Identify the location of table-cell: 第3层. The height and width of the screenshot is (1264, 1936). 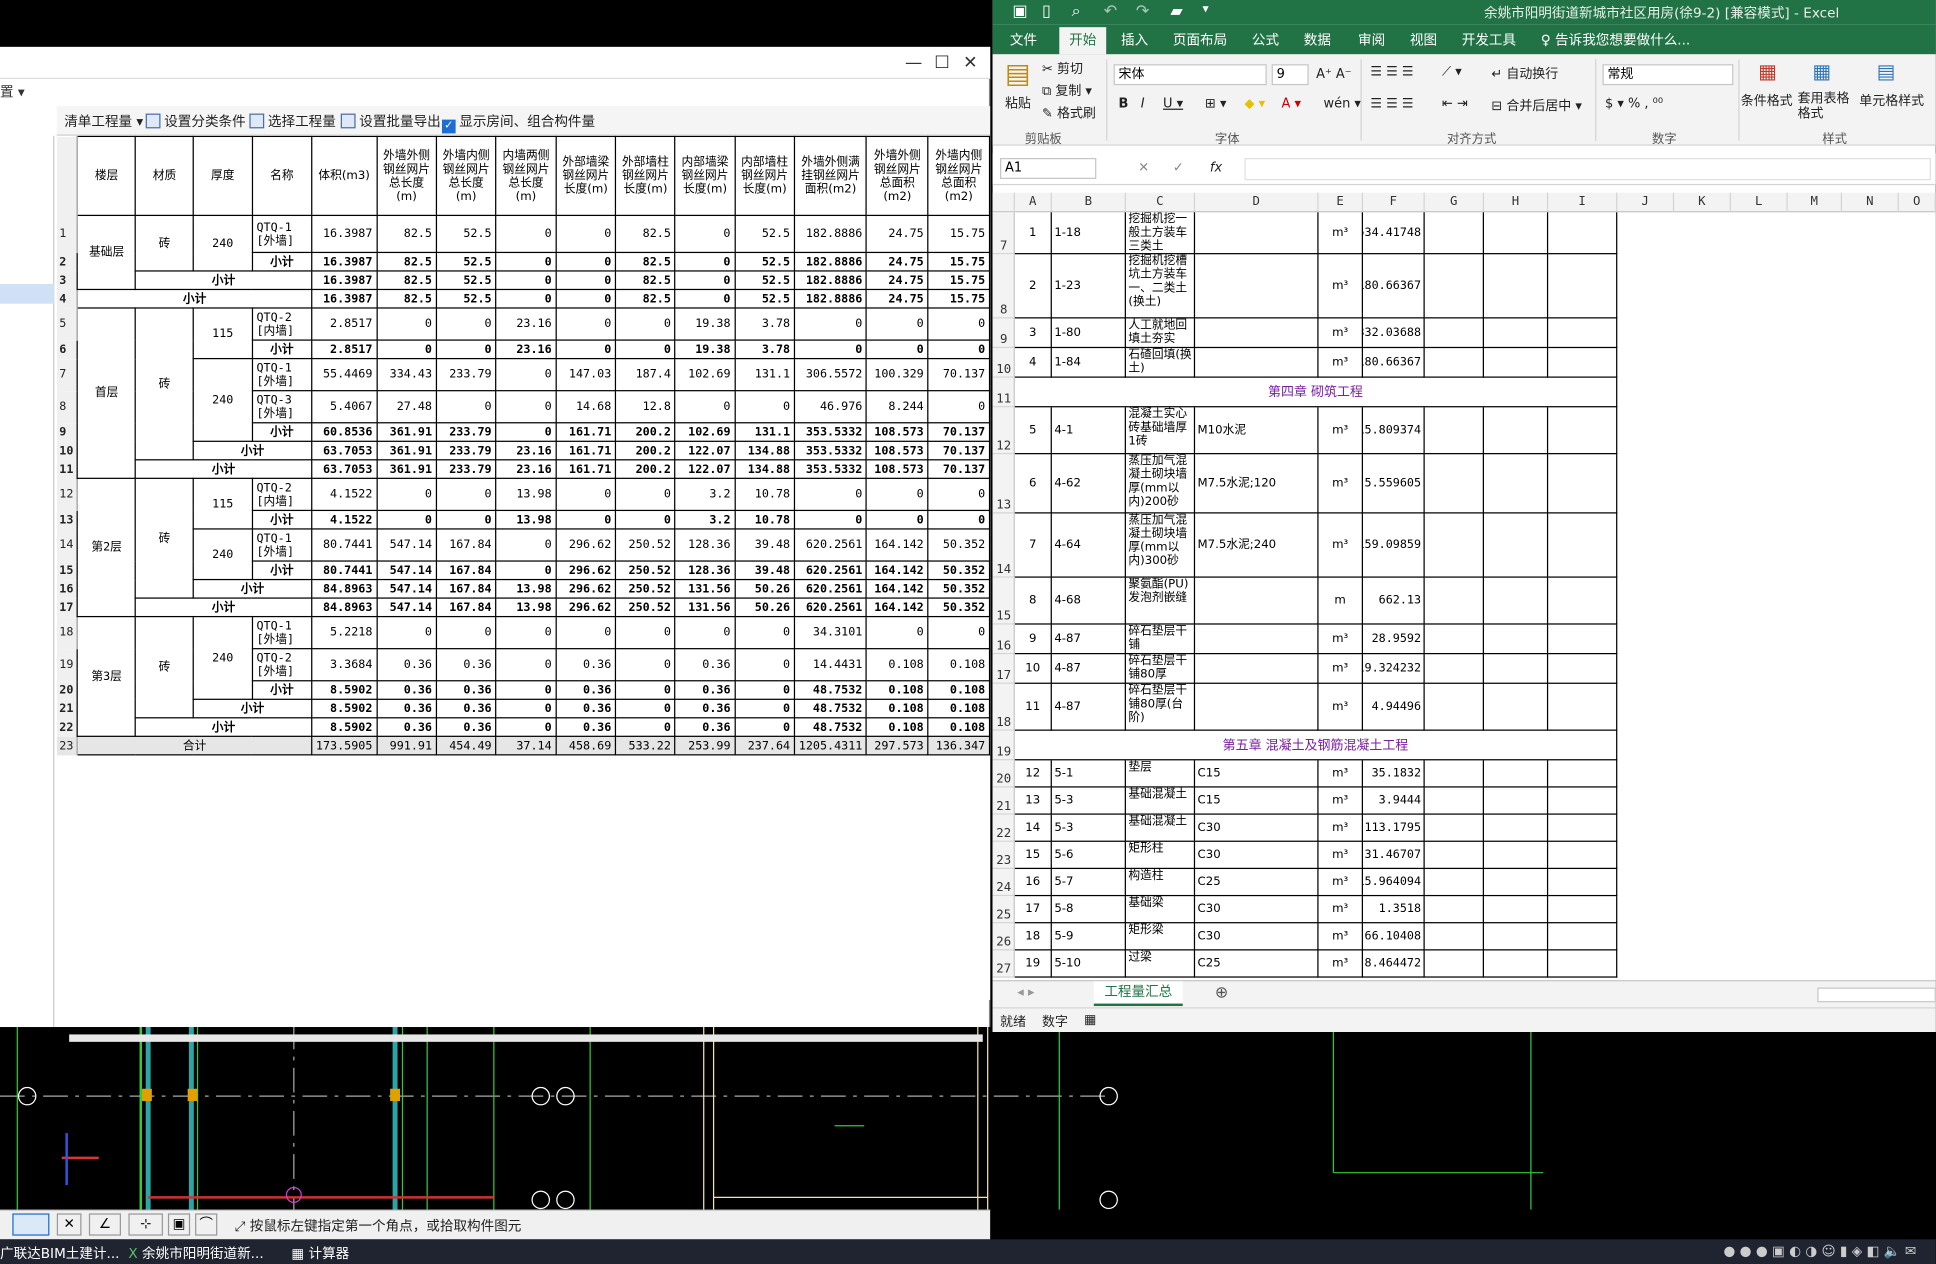
(107, 676).